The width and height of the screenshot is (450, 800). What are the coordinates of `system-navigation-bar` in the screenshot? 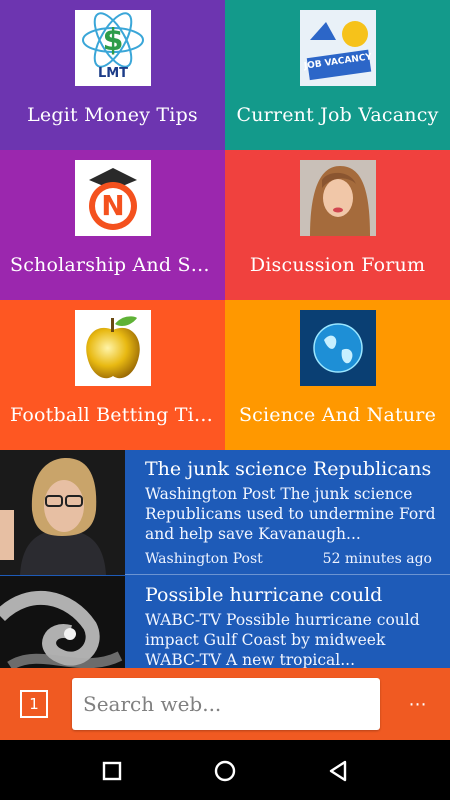 It's located at (225, 770).